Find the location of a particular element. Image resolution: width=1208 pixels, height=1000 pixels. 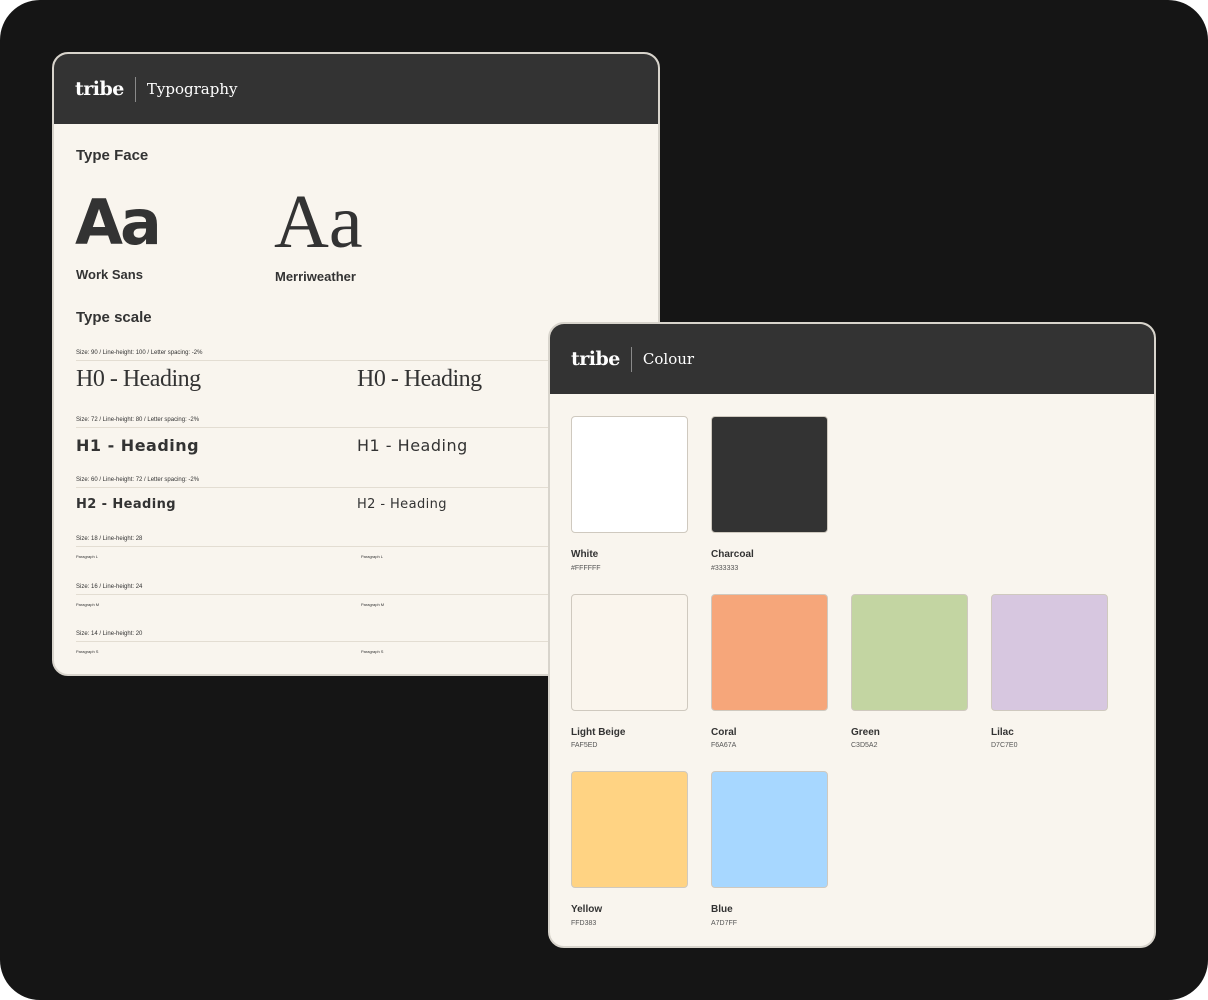

swatch-hex: A7D7FF is located at coordinates (724, 923).